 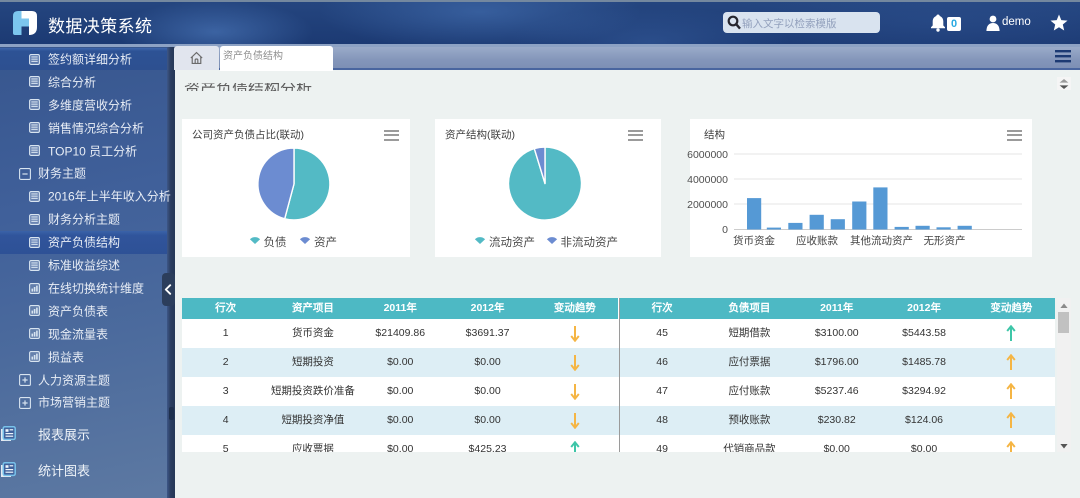 What do you see at coordinates (881, 240) in the screenshot?
I see `svg-text: 其他流动资产` at bounding box center [881, 240].